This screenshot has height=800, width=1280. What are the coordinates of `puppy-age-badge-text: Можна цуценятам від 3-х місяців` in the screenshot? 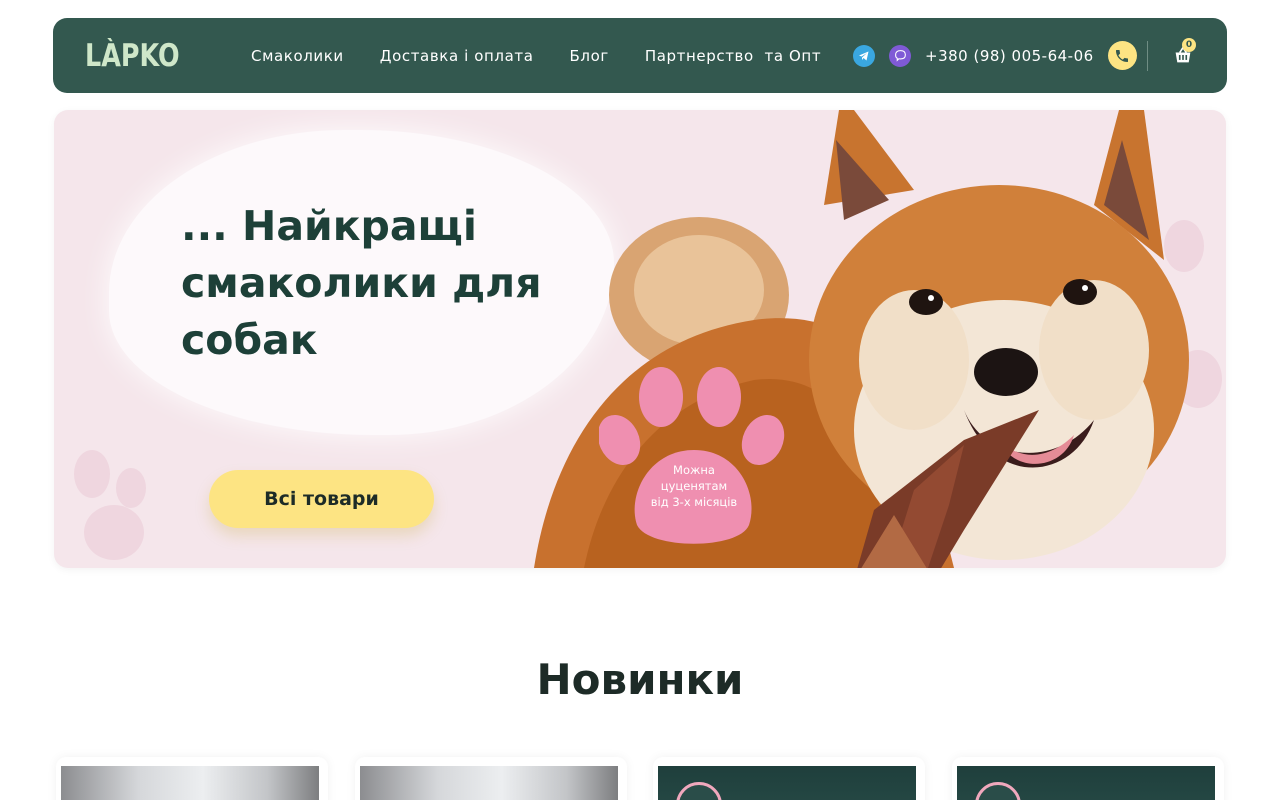 It's located at (694, 486).